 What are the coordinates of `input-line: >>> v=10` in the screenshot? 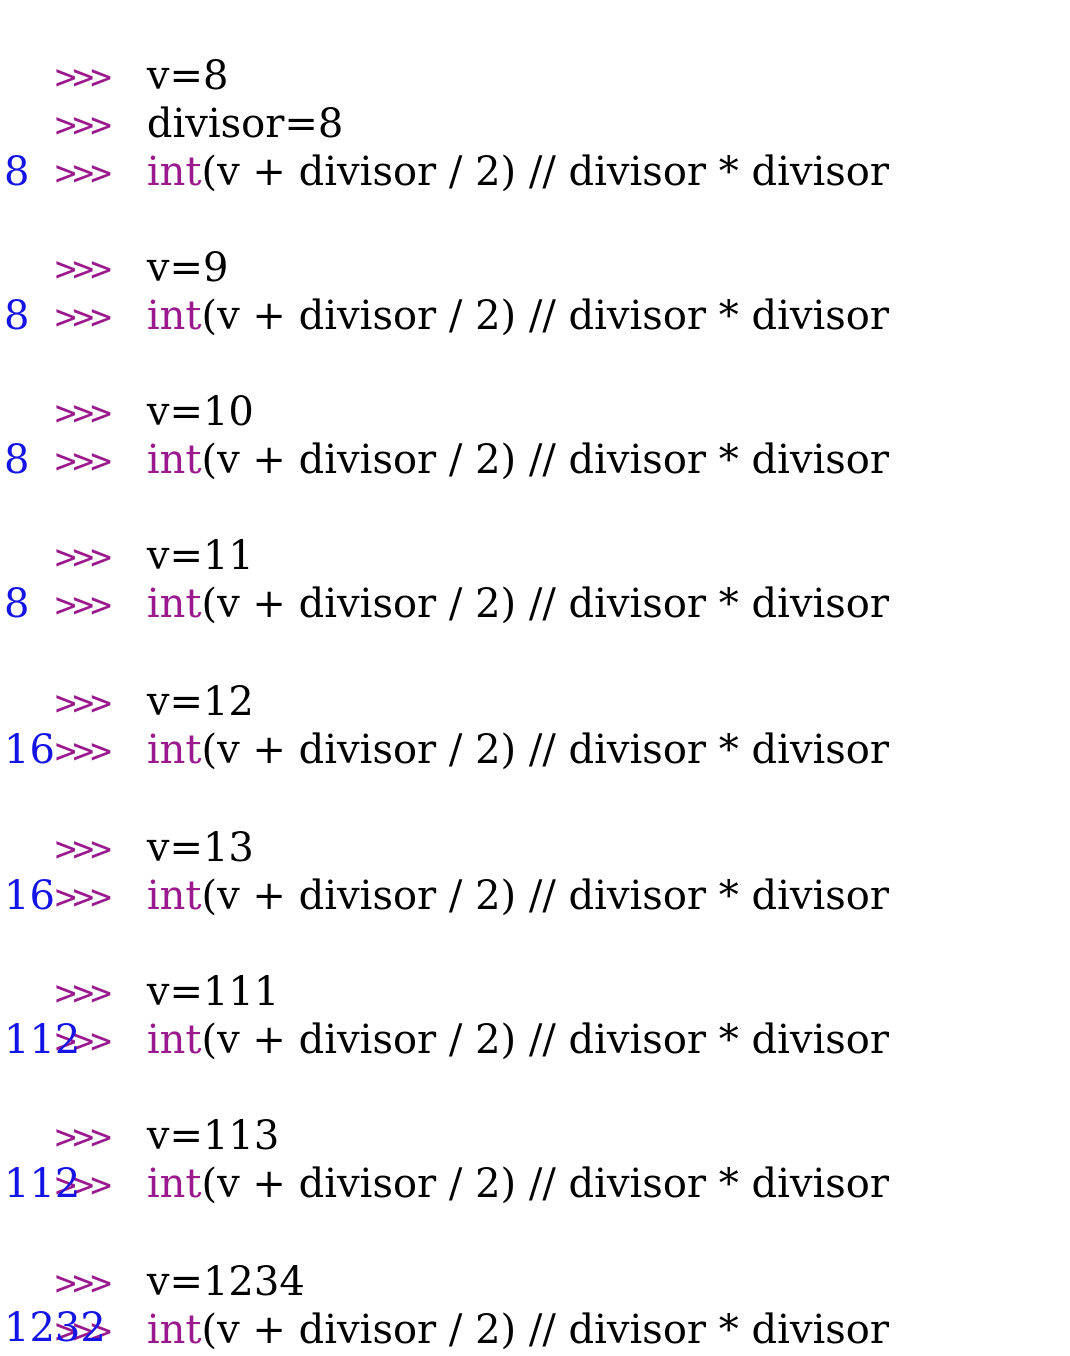 It's located at (129, 387).